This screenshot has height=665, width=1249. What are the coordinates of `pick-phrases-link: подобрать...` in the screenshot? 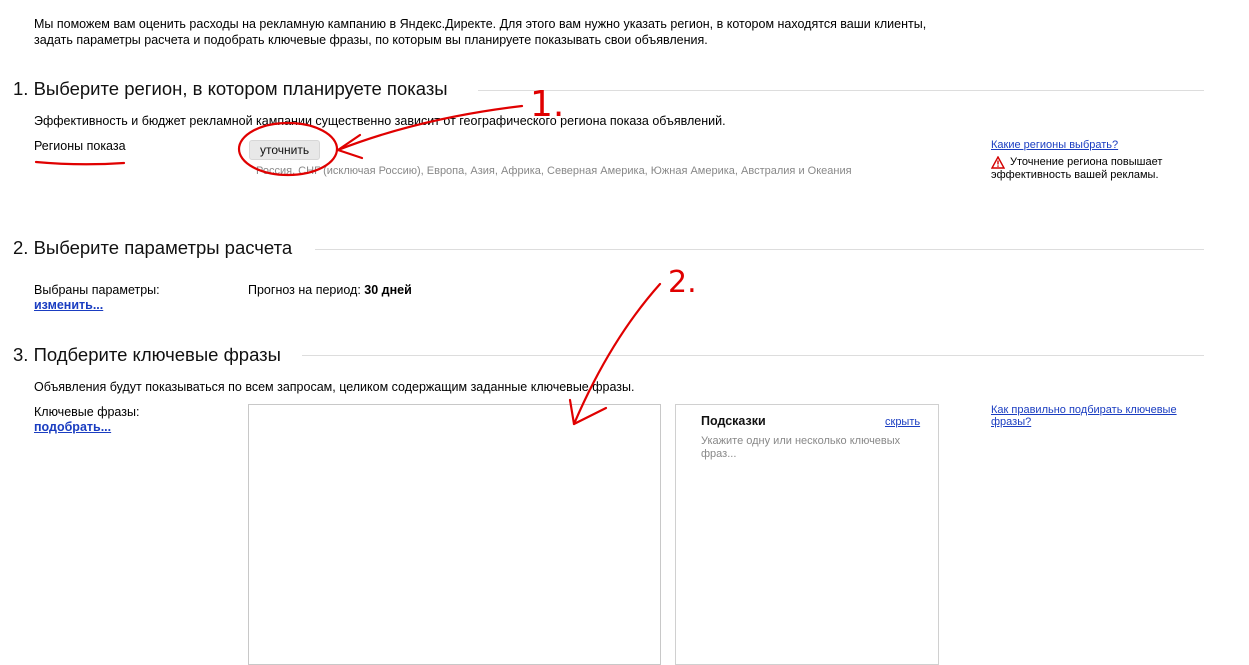 It's located at (72, 427).